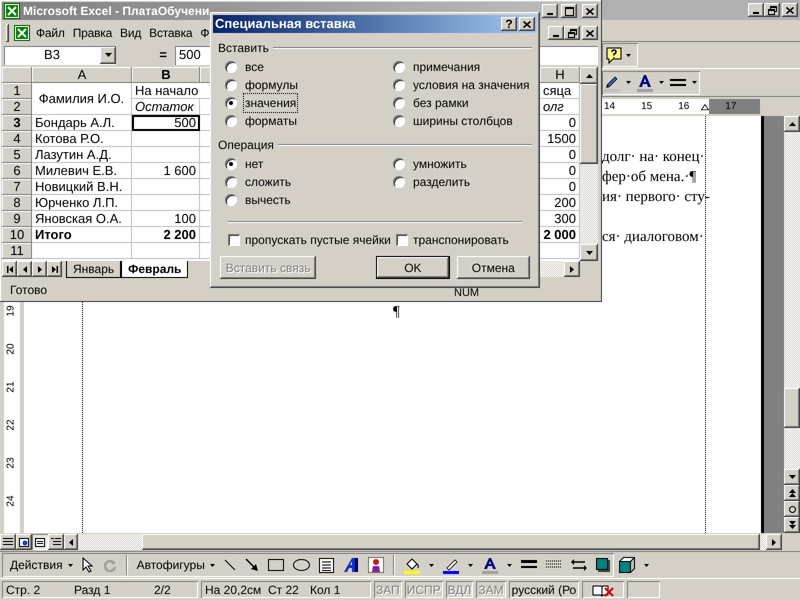 This screenshot has height=600, width=800. Describe the element at coordinates (40, 542) in the screenshot. I see `page-view-button` at that location.